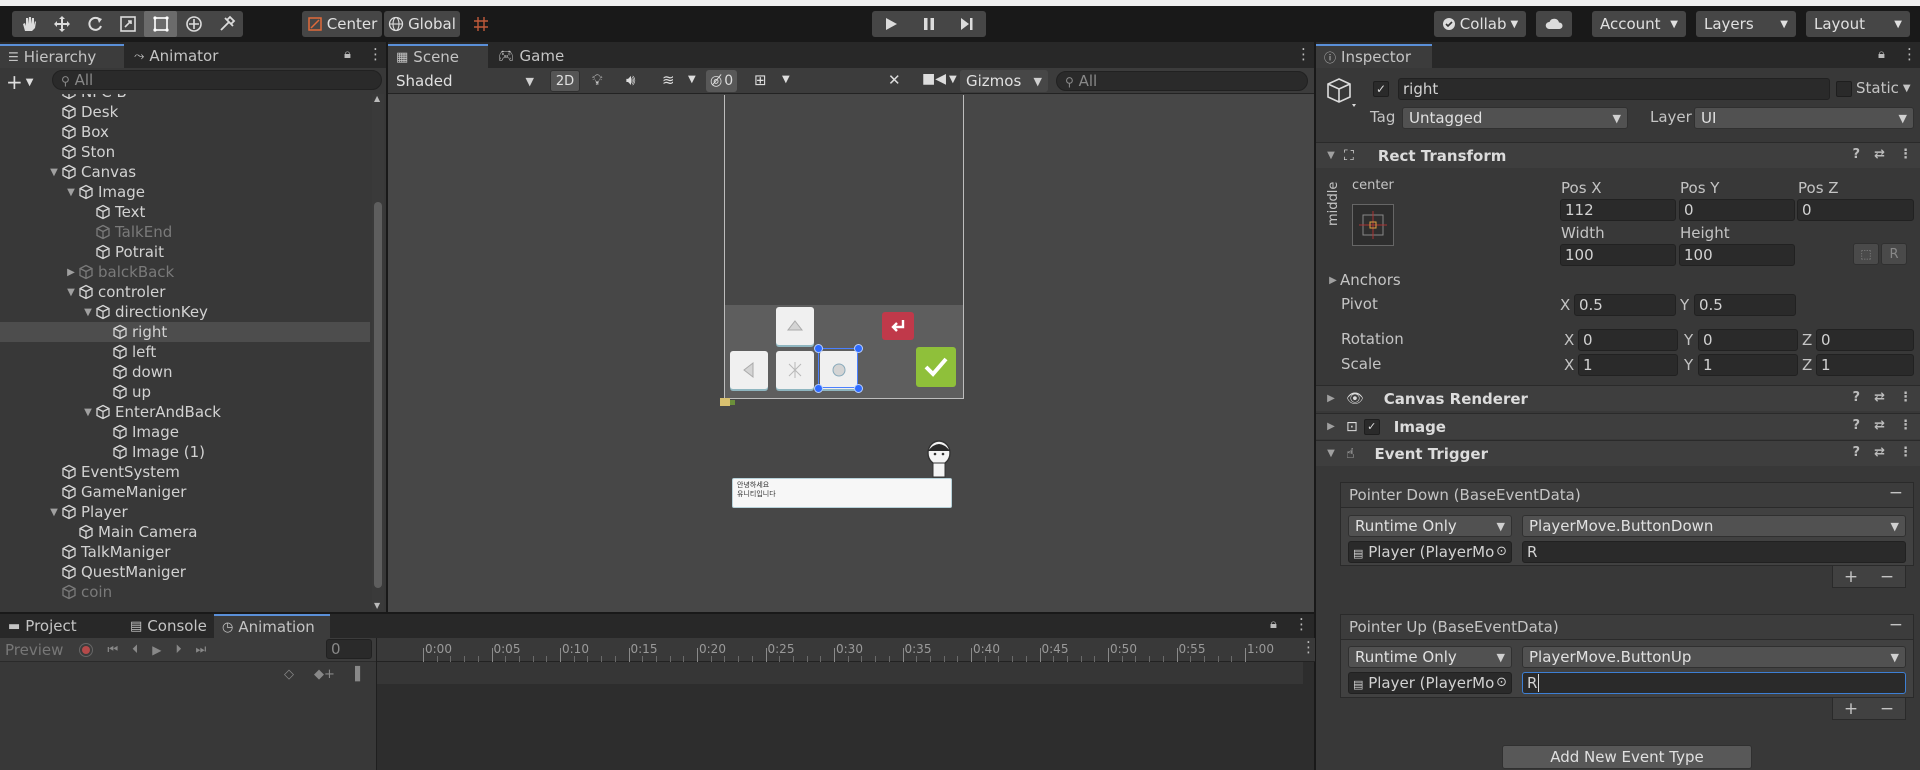  Describe the element at coordinates (465, 81) in the screenshot. I see `shading-dropdown: Shaded ▼` at that location.